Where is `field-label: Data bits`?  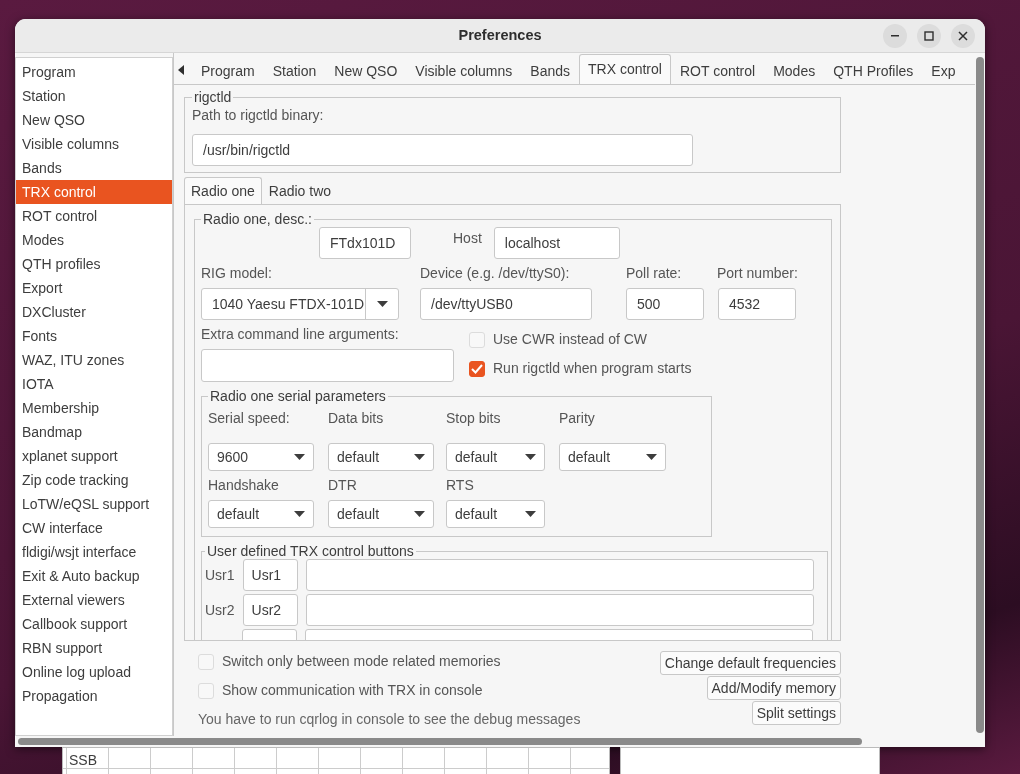
field-label: Data bits is located at coordinates (356, 418).